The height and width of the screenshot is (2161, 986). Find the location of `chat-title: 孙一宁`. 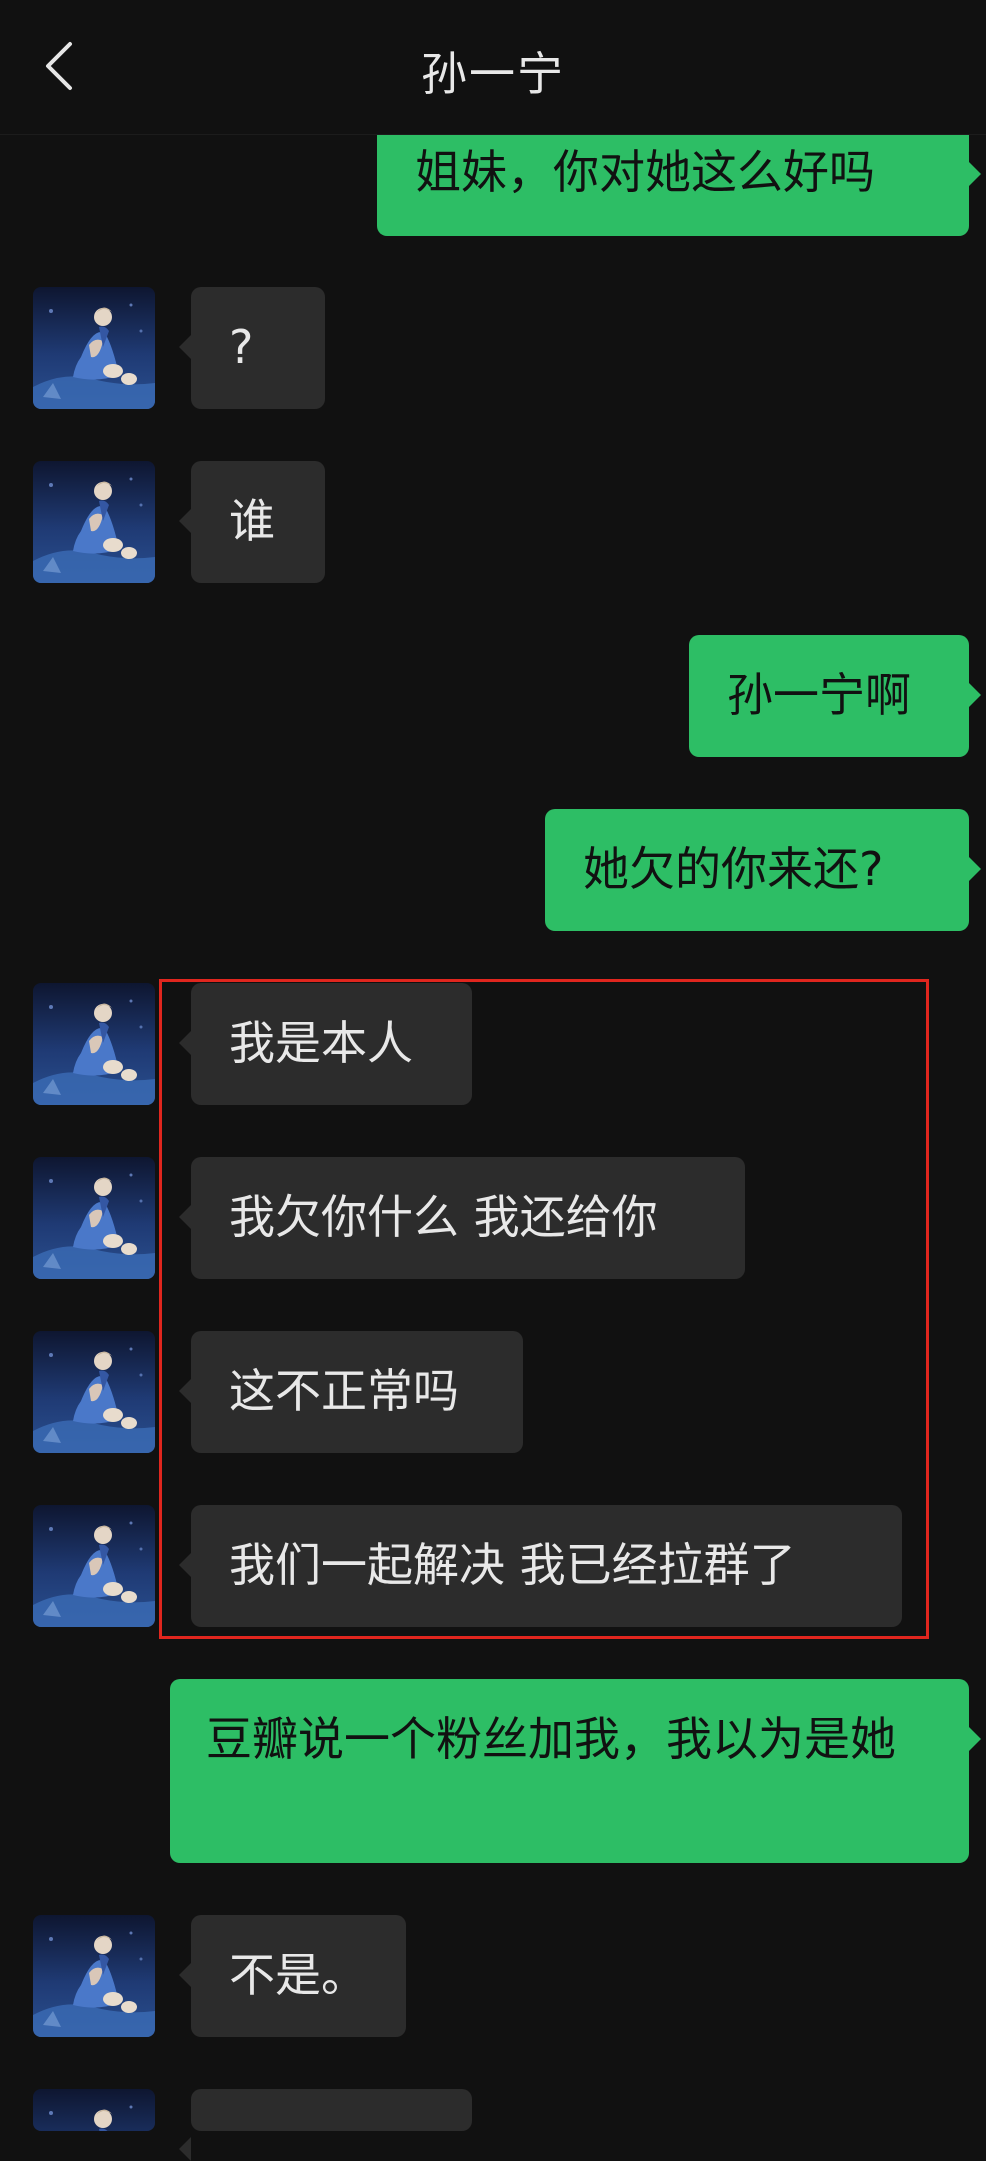

chat-title: 孙一宁 is located at coordinates (493, 74).